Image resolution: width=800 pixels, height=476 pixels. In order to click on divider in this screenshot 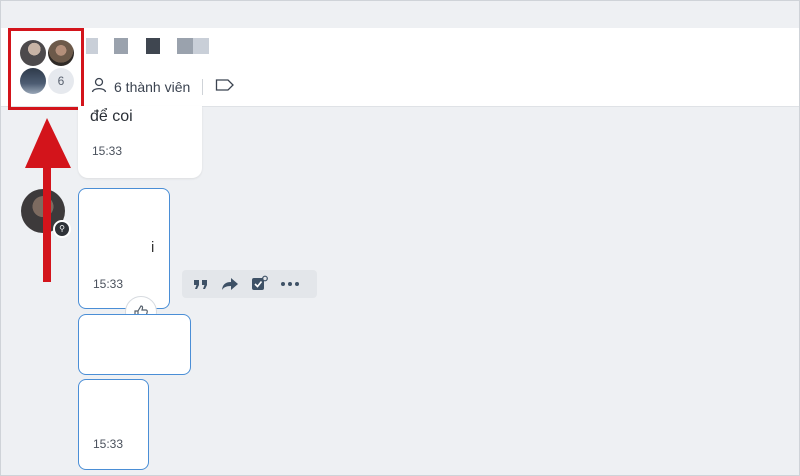, I will do `click(203, 86)`.